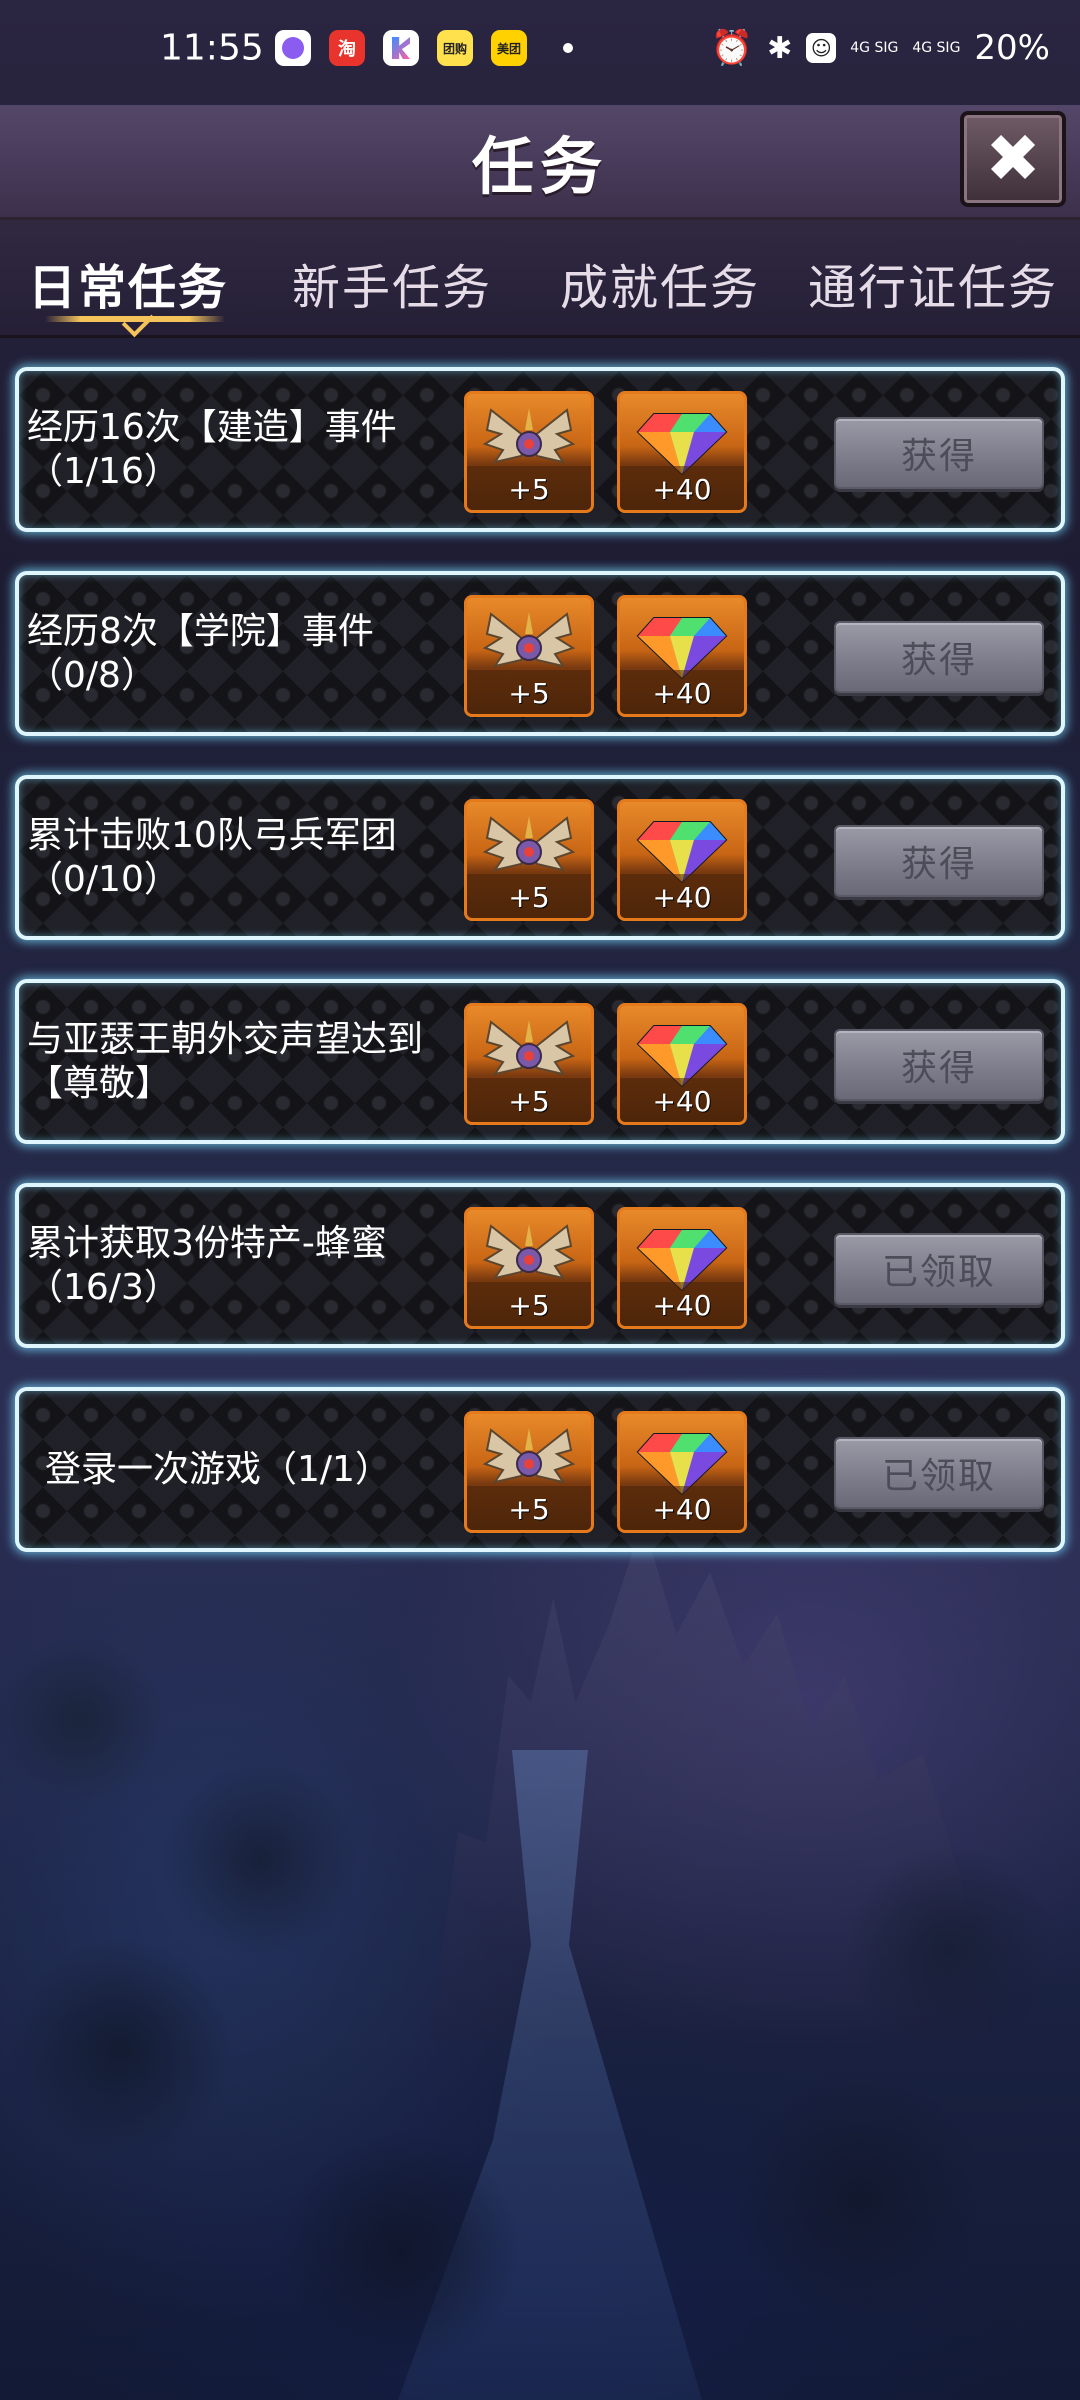 Image resolution: width=1080 pixels, height=2400 pixels. I want to click on tab-achievement: 成就任务, so click(660, 283).